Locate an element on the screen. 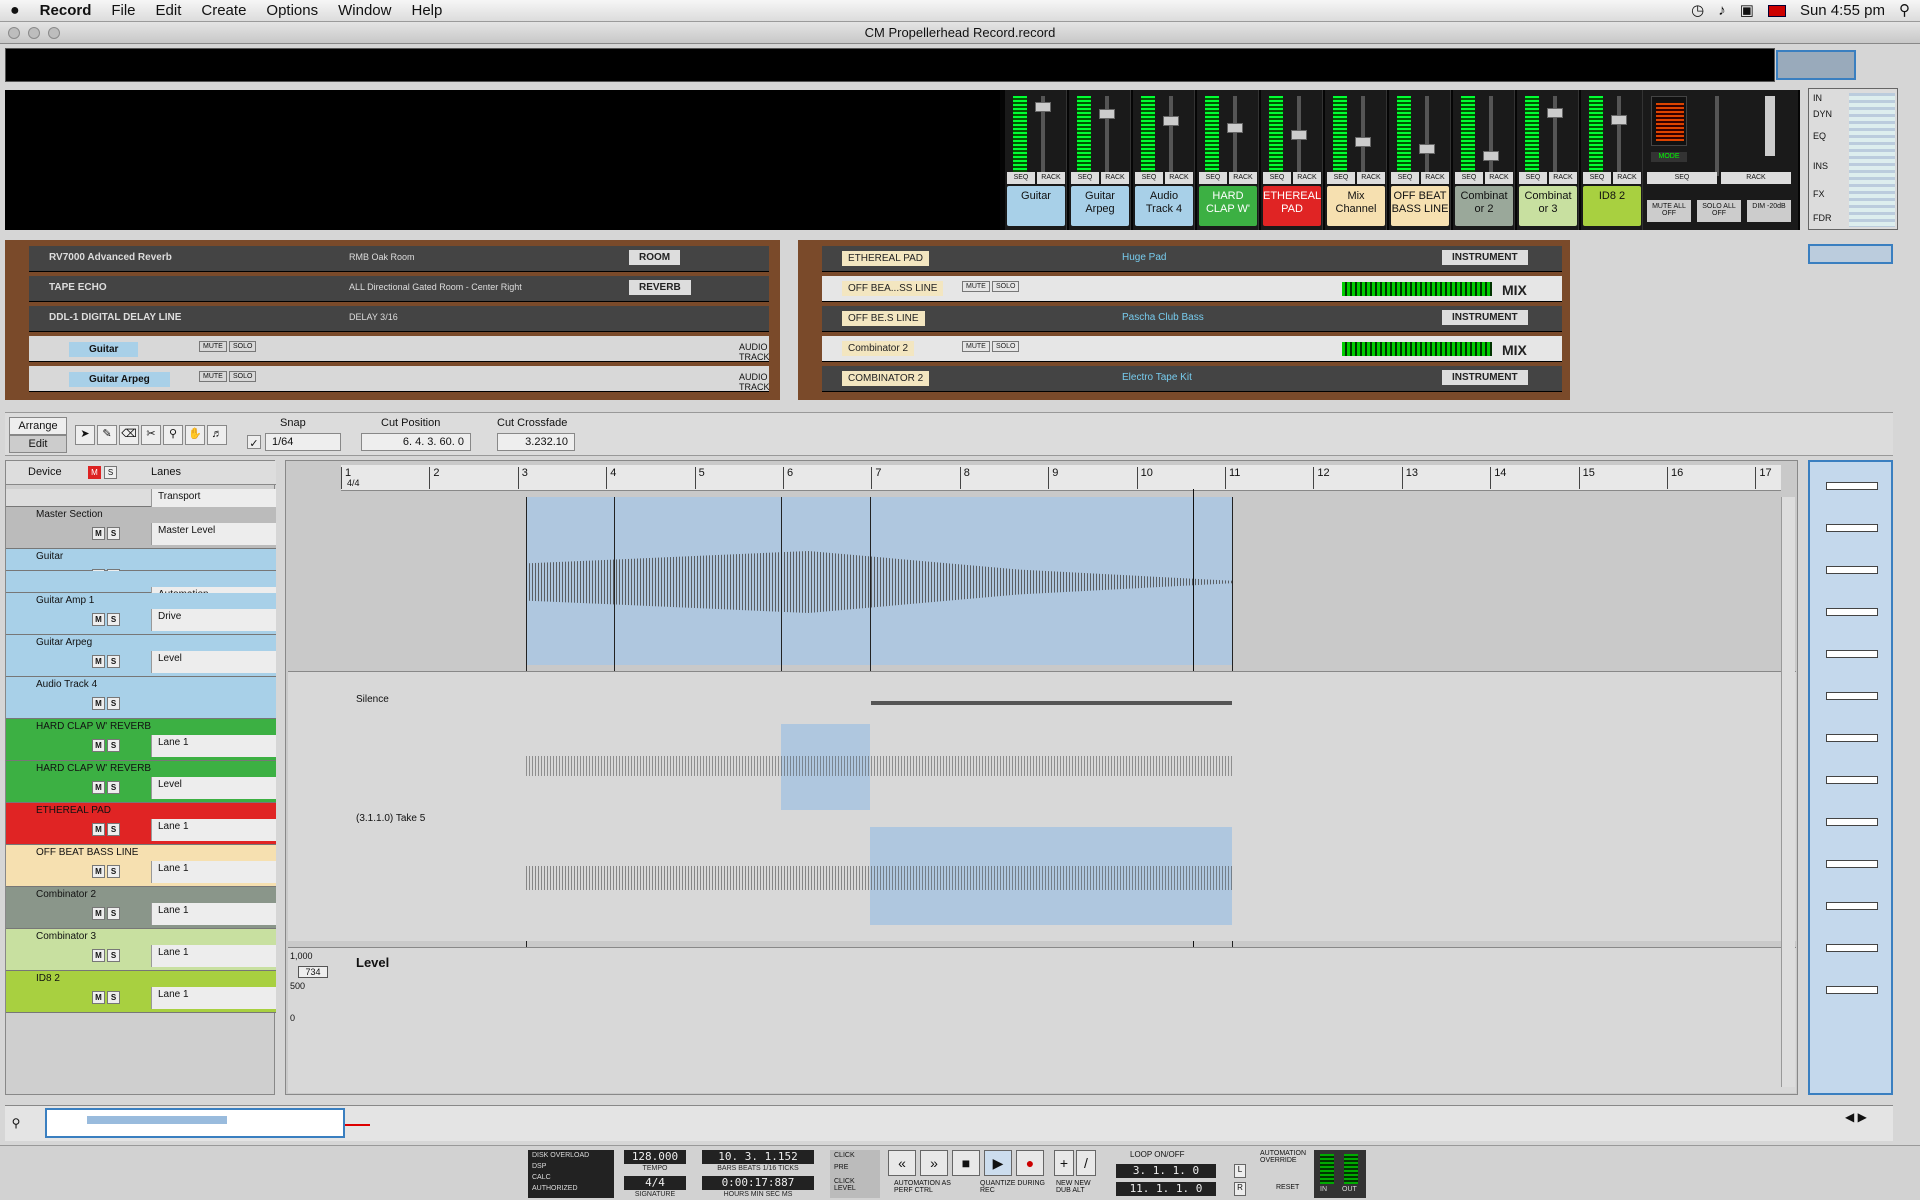 The image size is (1920, 1200). close-window-icon is located at coordinates (14, 33).